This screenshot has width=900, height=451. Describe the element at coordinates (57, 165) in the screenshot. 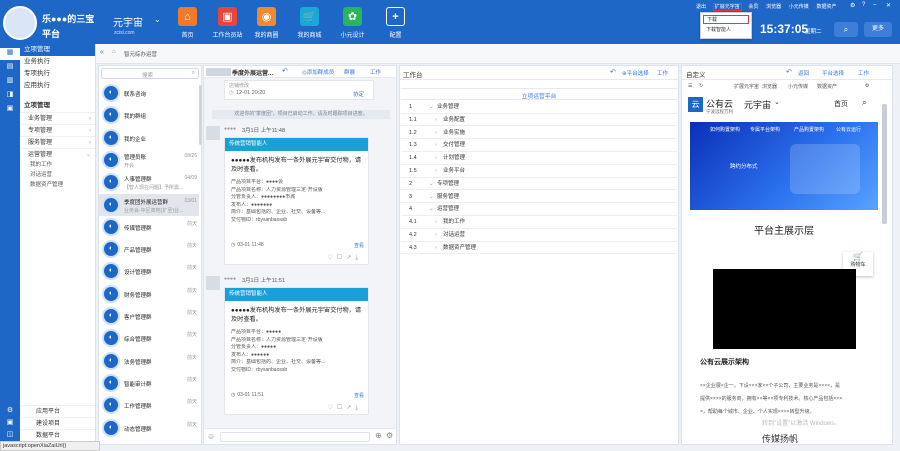

I see `sidebar-subitem: 我的工作` at that location.